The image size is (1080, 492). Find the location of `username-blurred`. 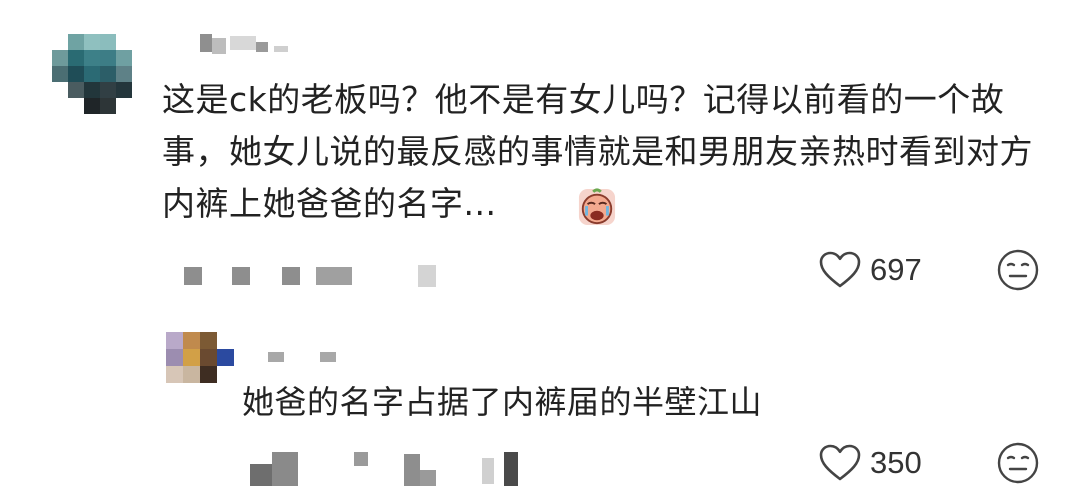

username-blurred is located at coordinates (251, 44).